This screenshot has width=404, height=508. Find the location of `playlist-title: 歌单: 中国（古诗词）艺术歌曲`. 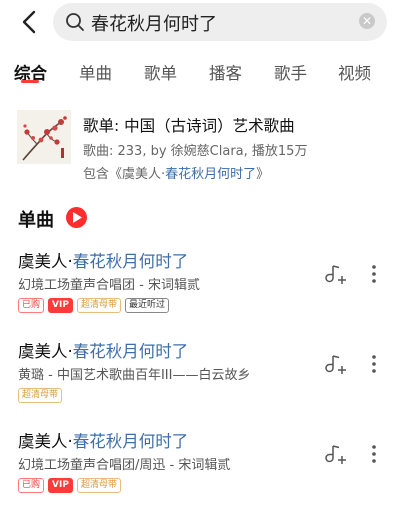

playlist-title: 歌单: 中国（古诗词）艺术歌曲 is located at coordinates (189, 126).